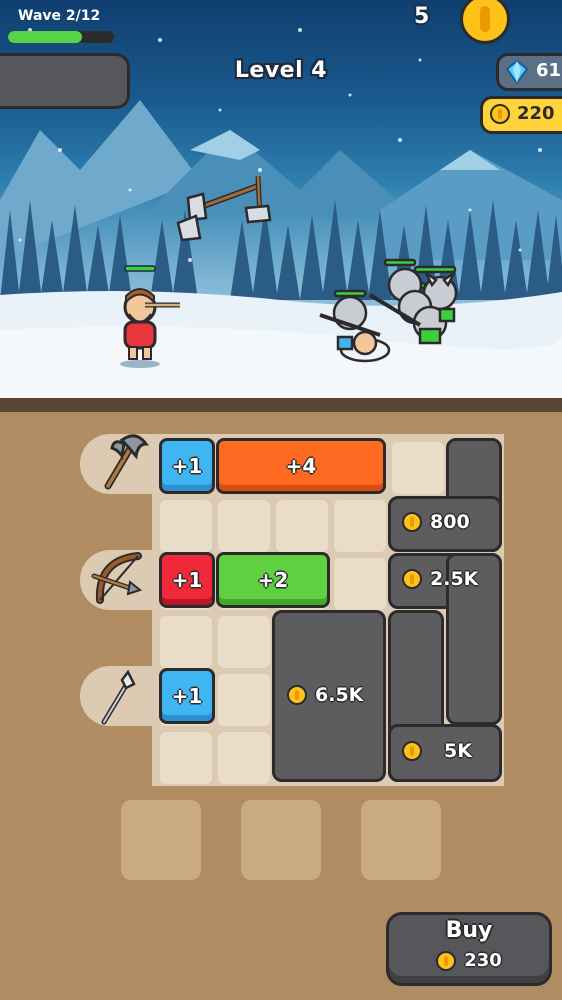 Image resolution: width=562 pixels, height=1000 pixels. What do you see at coordinates (224, 208) in the screenshot?
I see `thrown-axes` at bounding box center [224, 208].